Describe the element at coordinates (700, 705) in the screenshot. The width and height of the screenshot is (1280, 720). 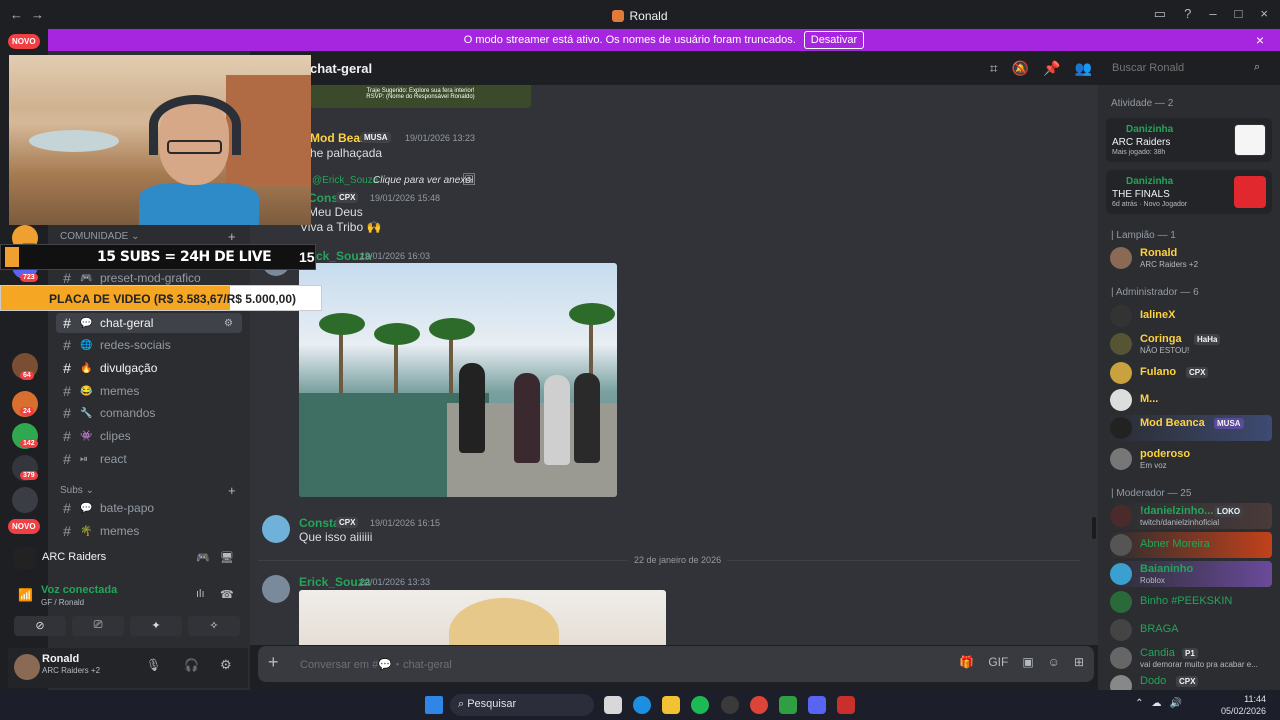
I see `spotify-icon` at that location.